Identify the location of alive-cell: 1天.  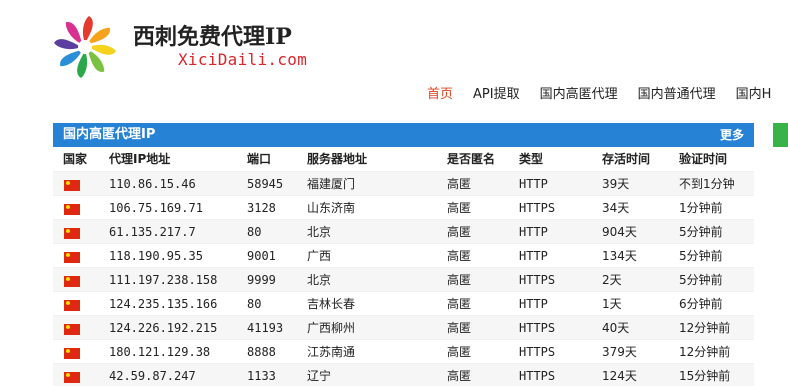
(612, 304).